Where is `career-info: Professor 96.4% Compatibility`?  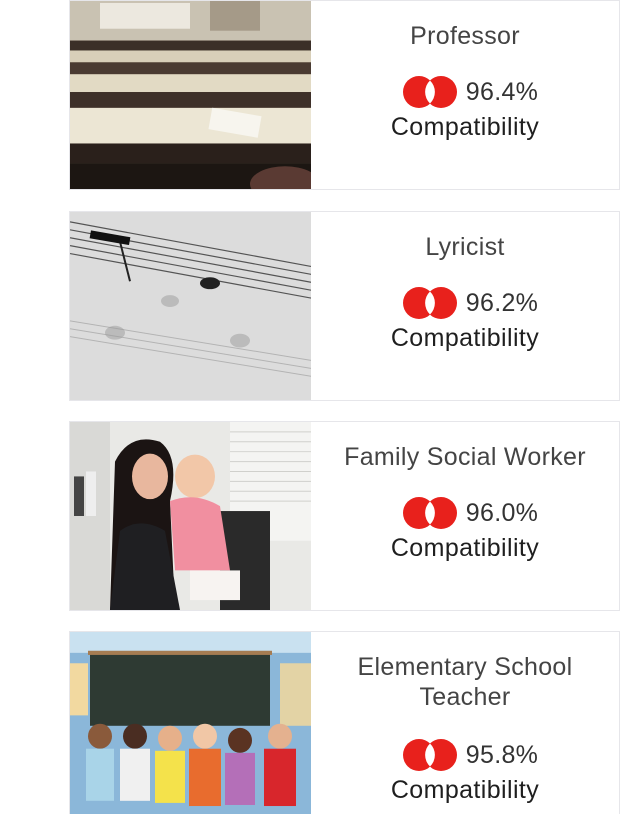
career-info: Professor 96.4% Compatibility is located at coordinates (465, 95).